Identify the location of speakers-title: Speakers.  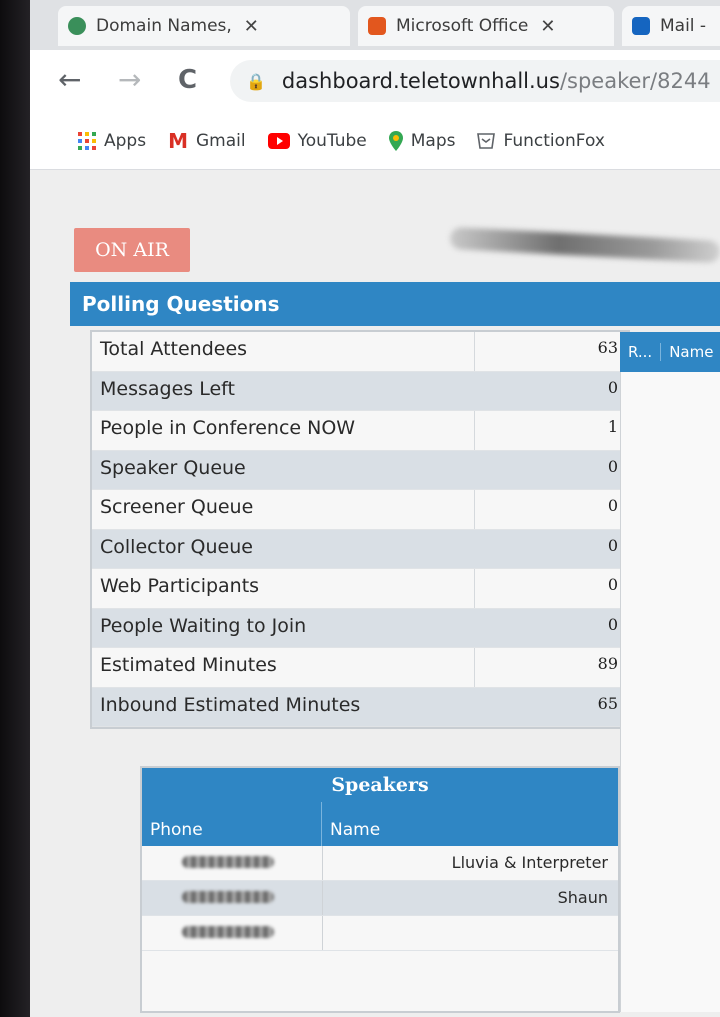
(380, 785).